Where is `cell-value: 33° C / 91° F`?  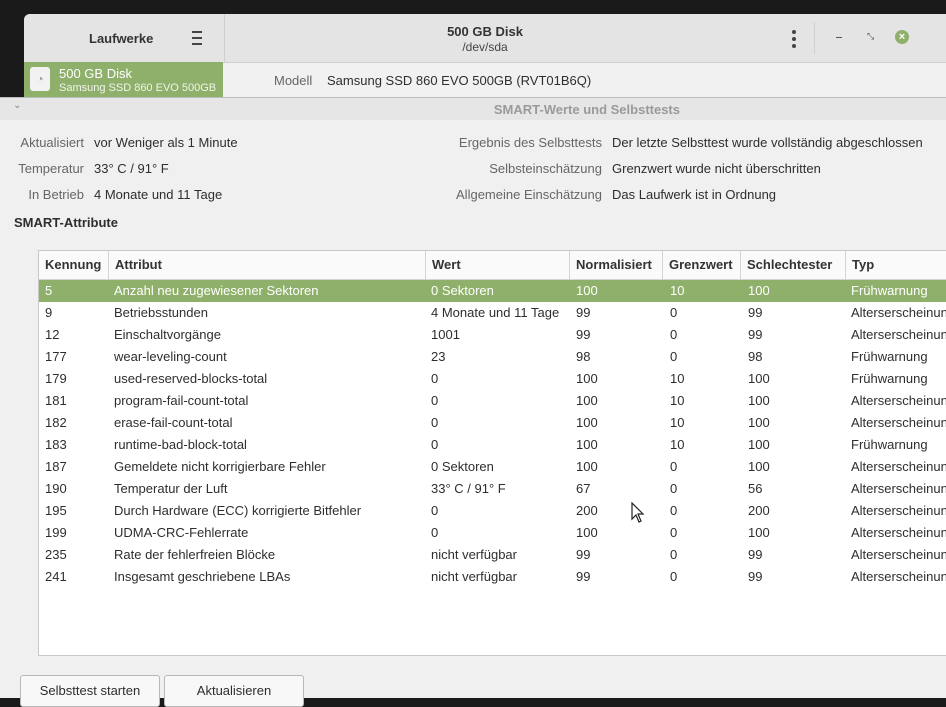 cell-value: 33° C / 91° F is located at coordinates (468, 488).